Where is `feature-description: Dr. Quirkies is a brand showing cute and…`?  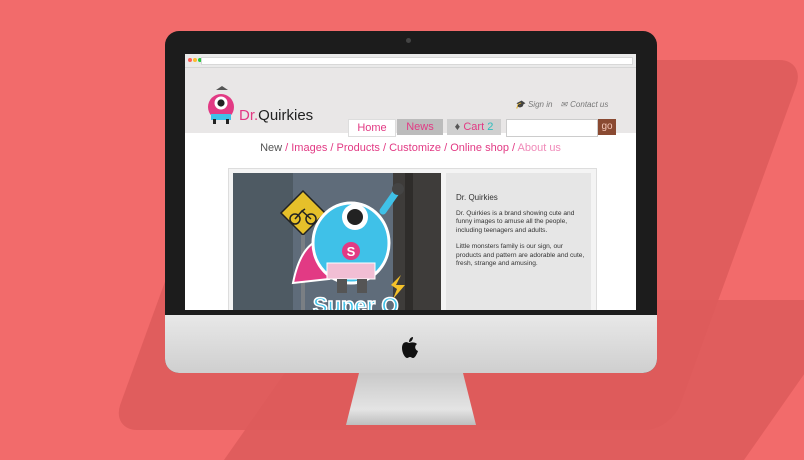
feature-description: Dr. Quirkies is a brand showing cute and… is located at coordinates (521, 239).